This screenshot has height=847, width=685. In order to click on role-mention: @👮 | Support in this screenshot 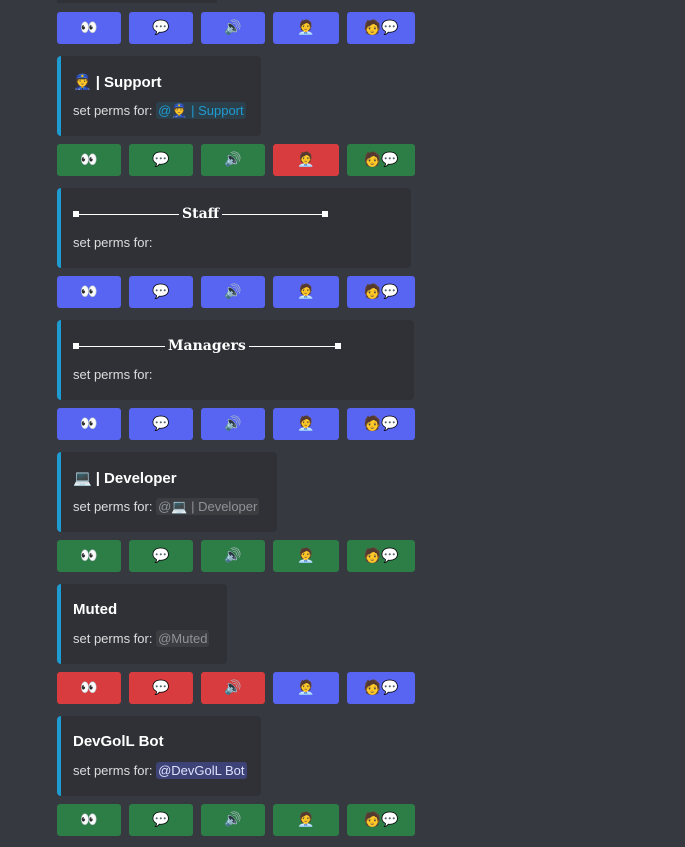, I will do `click(201, 110)`.